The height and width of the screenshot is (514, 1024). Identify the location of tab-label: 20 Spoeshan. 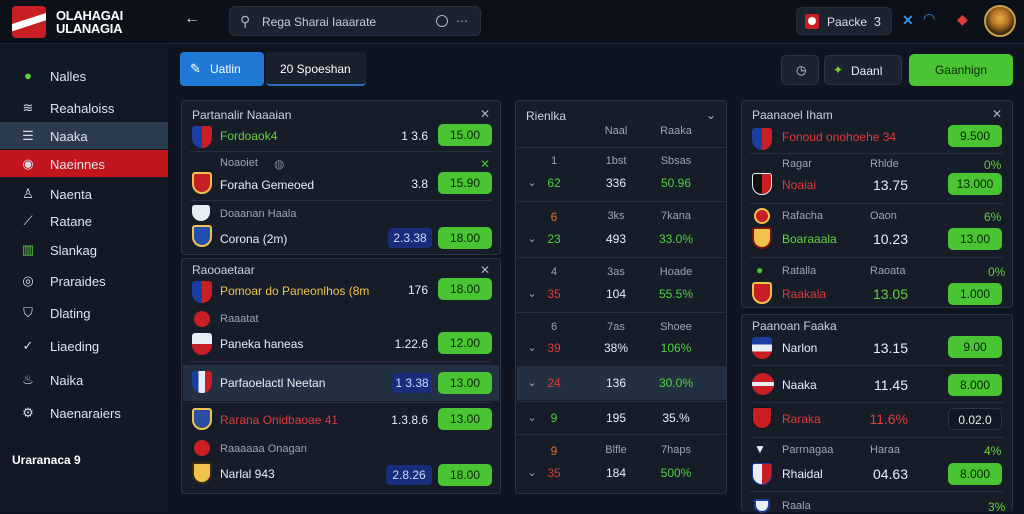
(315, 69).